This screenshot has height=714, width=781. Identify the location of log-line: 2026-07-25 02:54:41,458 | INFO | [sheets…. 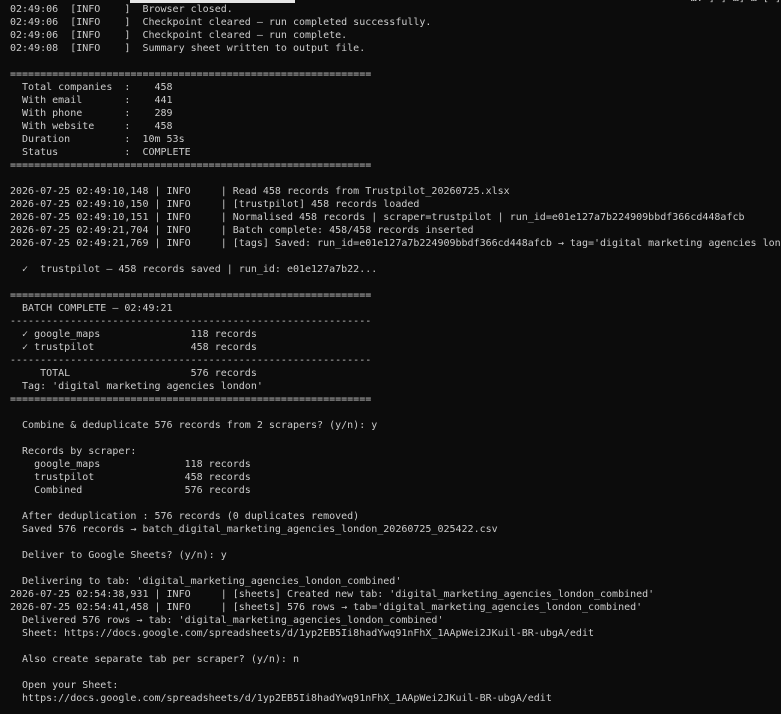
(326, 607).